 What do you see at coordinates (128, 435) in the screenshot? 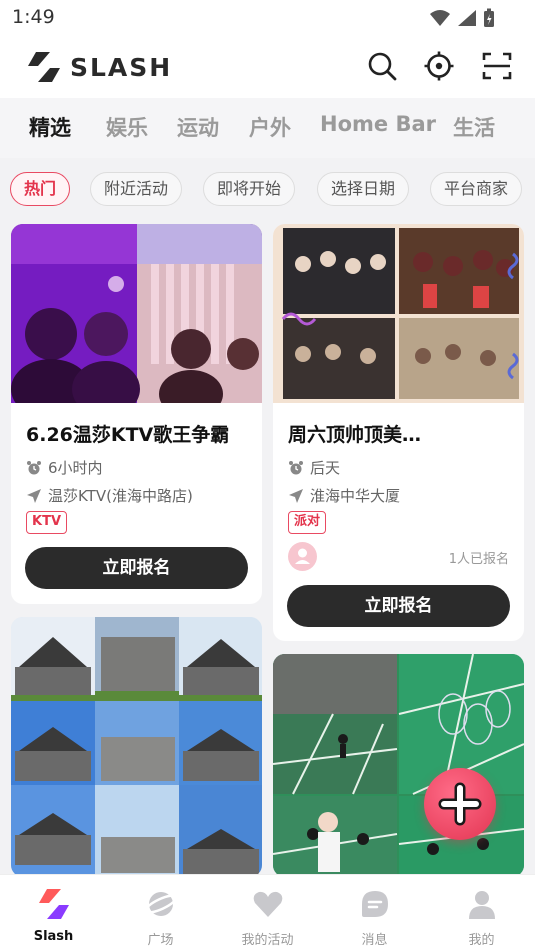
I see `event-title: 6.26温莎KTV歌王争霸` at bounding box center [128, 435].